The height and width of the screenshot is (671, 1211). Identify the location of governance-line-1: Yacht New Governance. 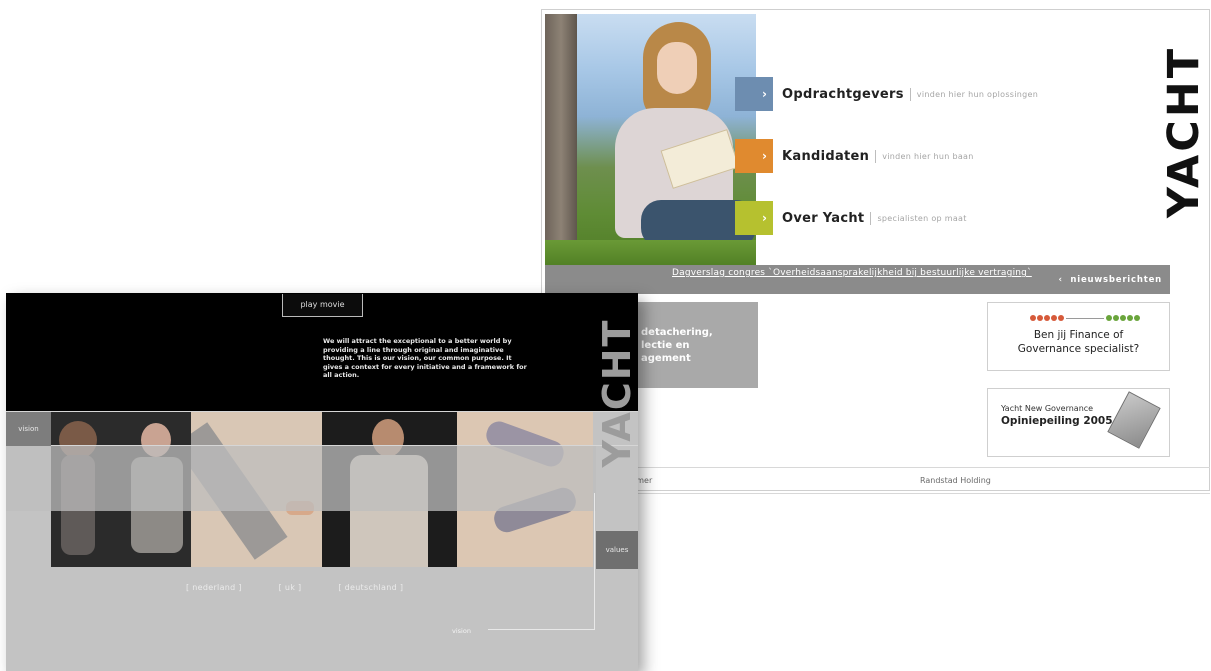
(1047, 408).